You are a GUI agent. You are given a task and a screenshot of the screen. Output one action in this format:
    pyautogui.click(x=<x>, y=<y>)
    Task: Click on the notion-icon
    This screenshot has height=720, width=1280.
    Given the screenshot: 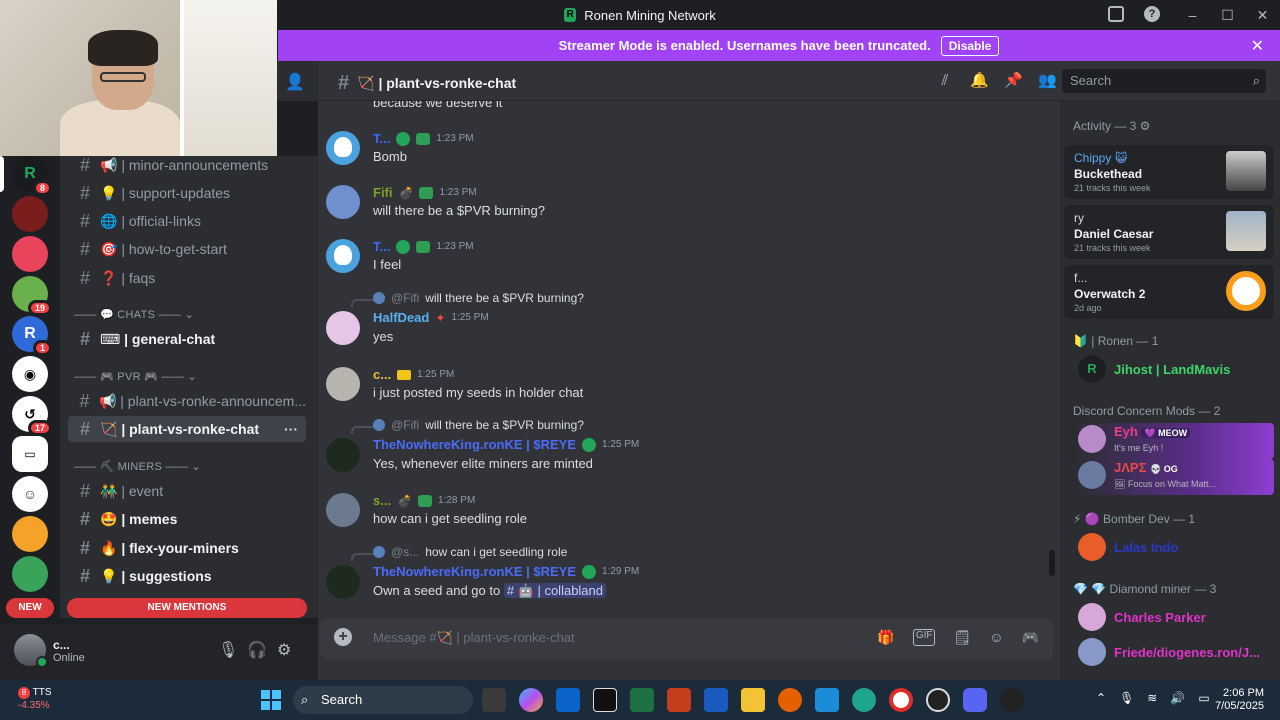 What is the action you would take?
    pyautogui.click(x=605, y=700)
    